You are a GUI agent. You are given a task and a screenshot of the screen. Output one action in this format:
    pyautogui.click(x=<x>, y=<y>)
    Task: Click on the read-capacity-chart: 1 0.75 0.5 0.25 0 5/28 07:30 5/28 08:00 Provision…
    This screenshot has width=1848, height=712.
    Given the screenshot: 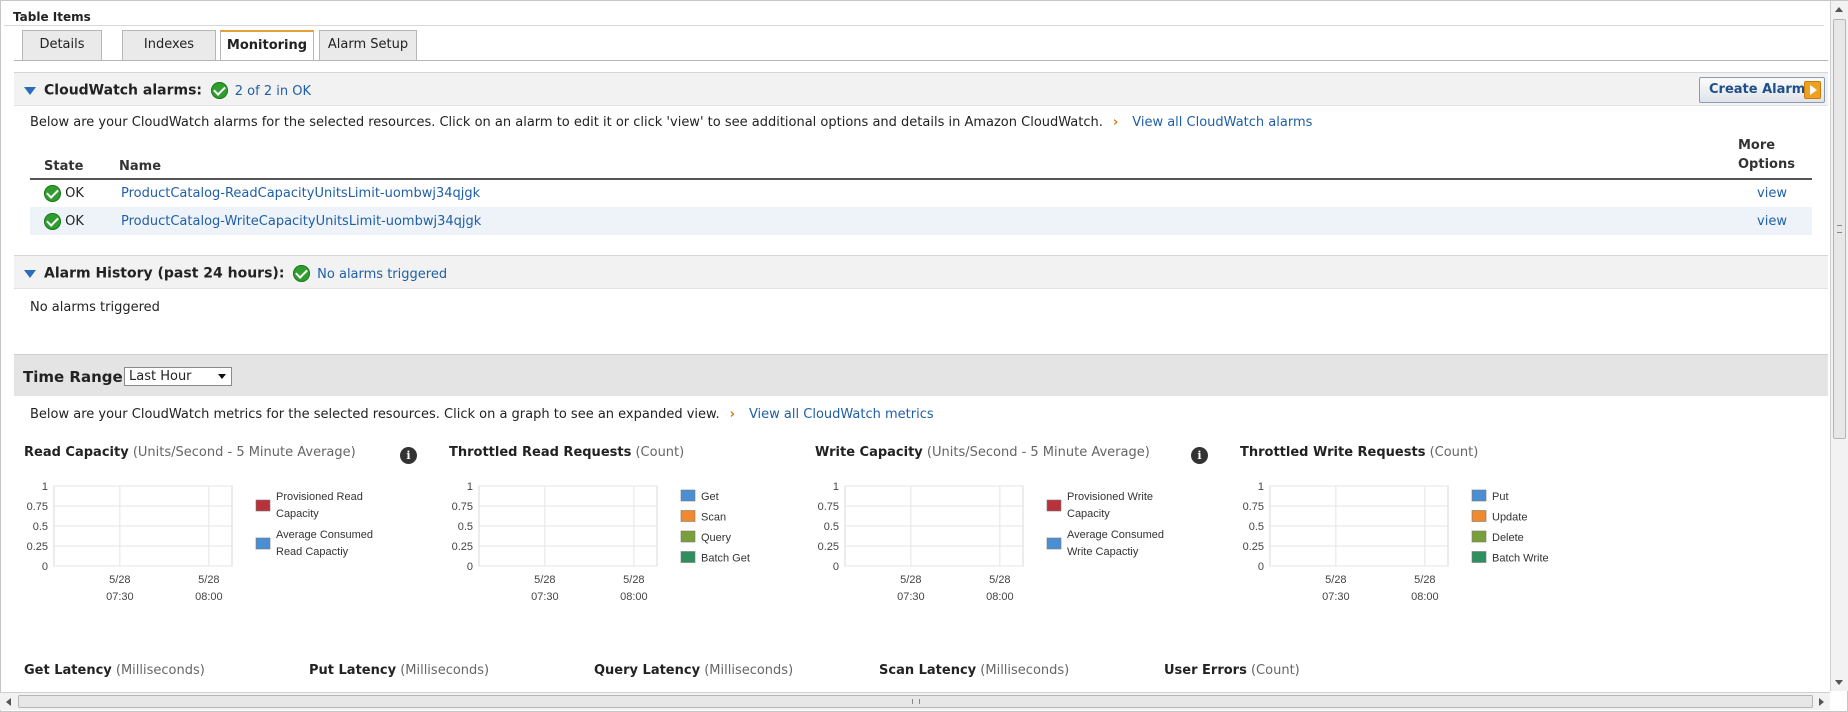 What is the action you would take?
    pyautogui.click(x=219, y=545)
    